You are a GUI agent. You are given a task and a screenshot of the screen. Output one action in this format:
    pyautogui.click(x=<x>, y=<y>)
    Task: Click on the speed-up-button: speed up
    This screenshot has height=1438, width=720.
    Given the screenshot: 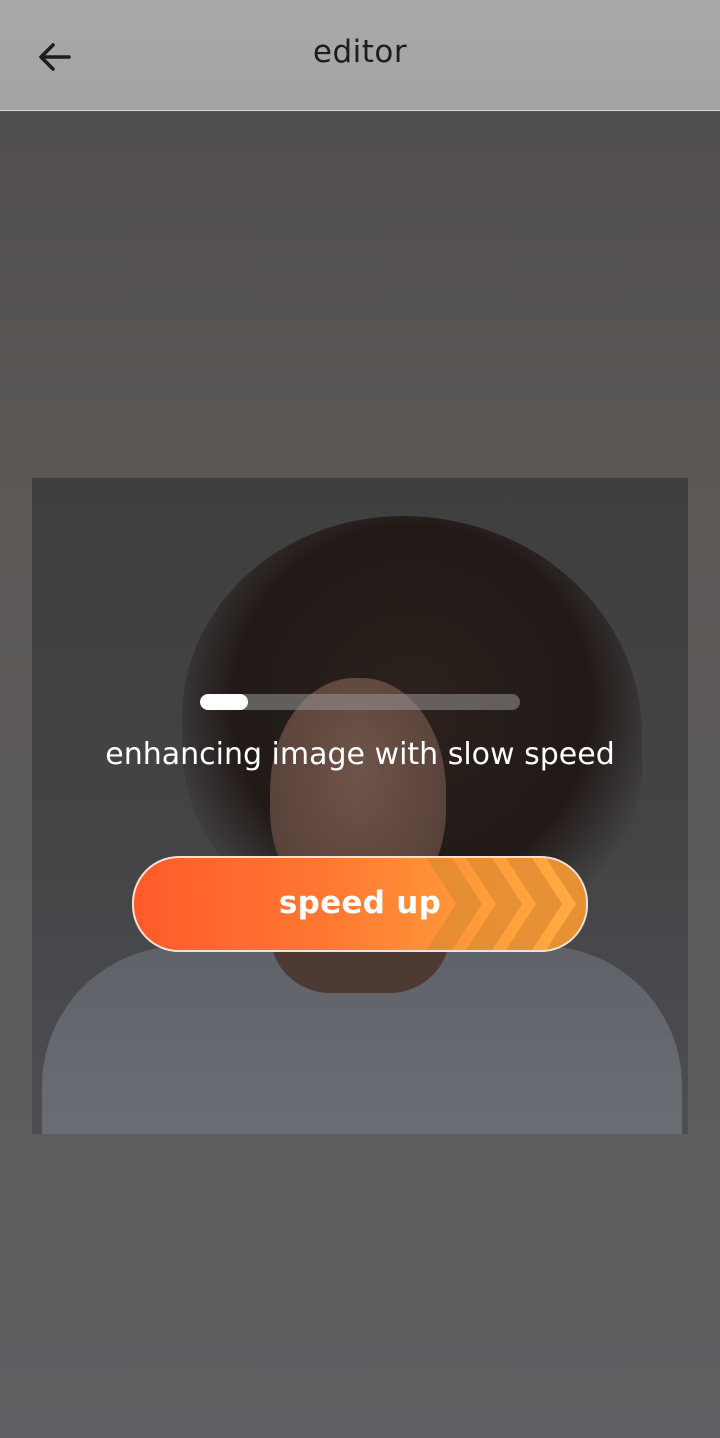 What is the action you would take?
    pyautogui.click(x=360, y=904)
    